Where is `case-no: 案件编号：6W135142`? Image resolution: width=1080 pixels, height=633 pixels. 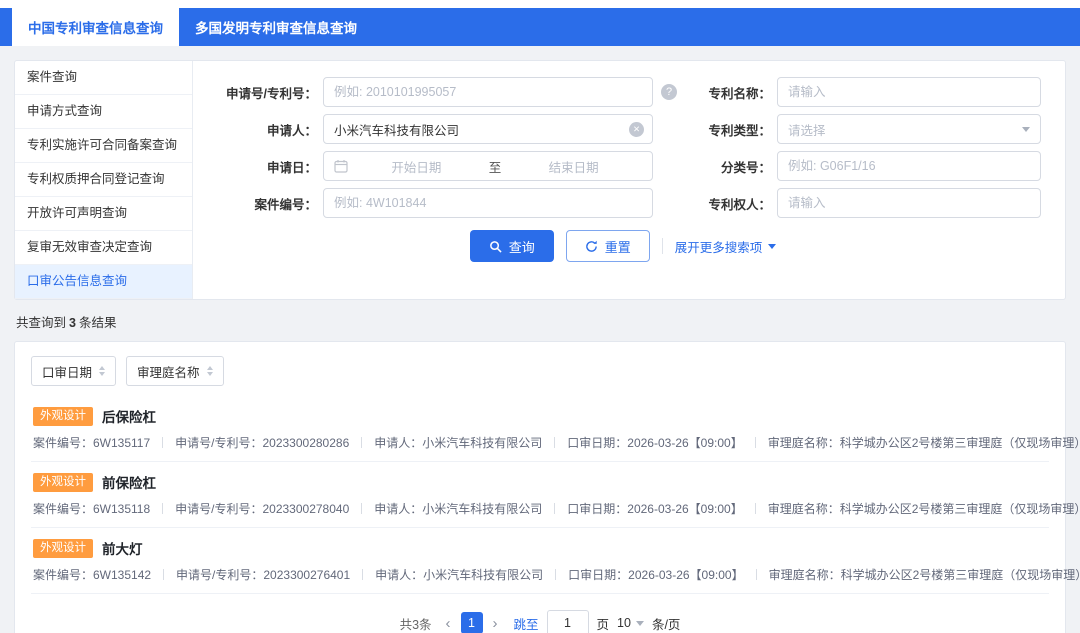 case-no: 案件编号：6W135142 is located at coordinates (92, 575).